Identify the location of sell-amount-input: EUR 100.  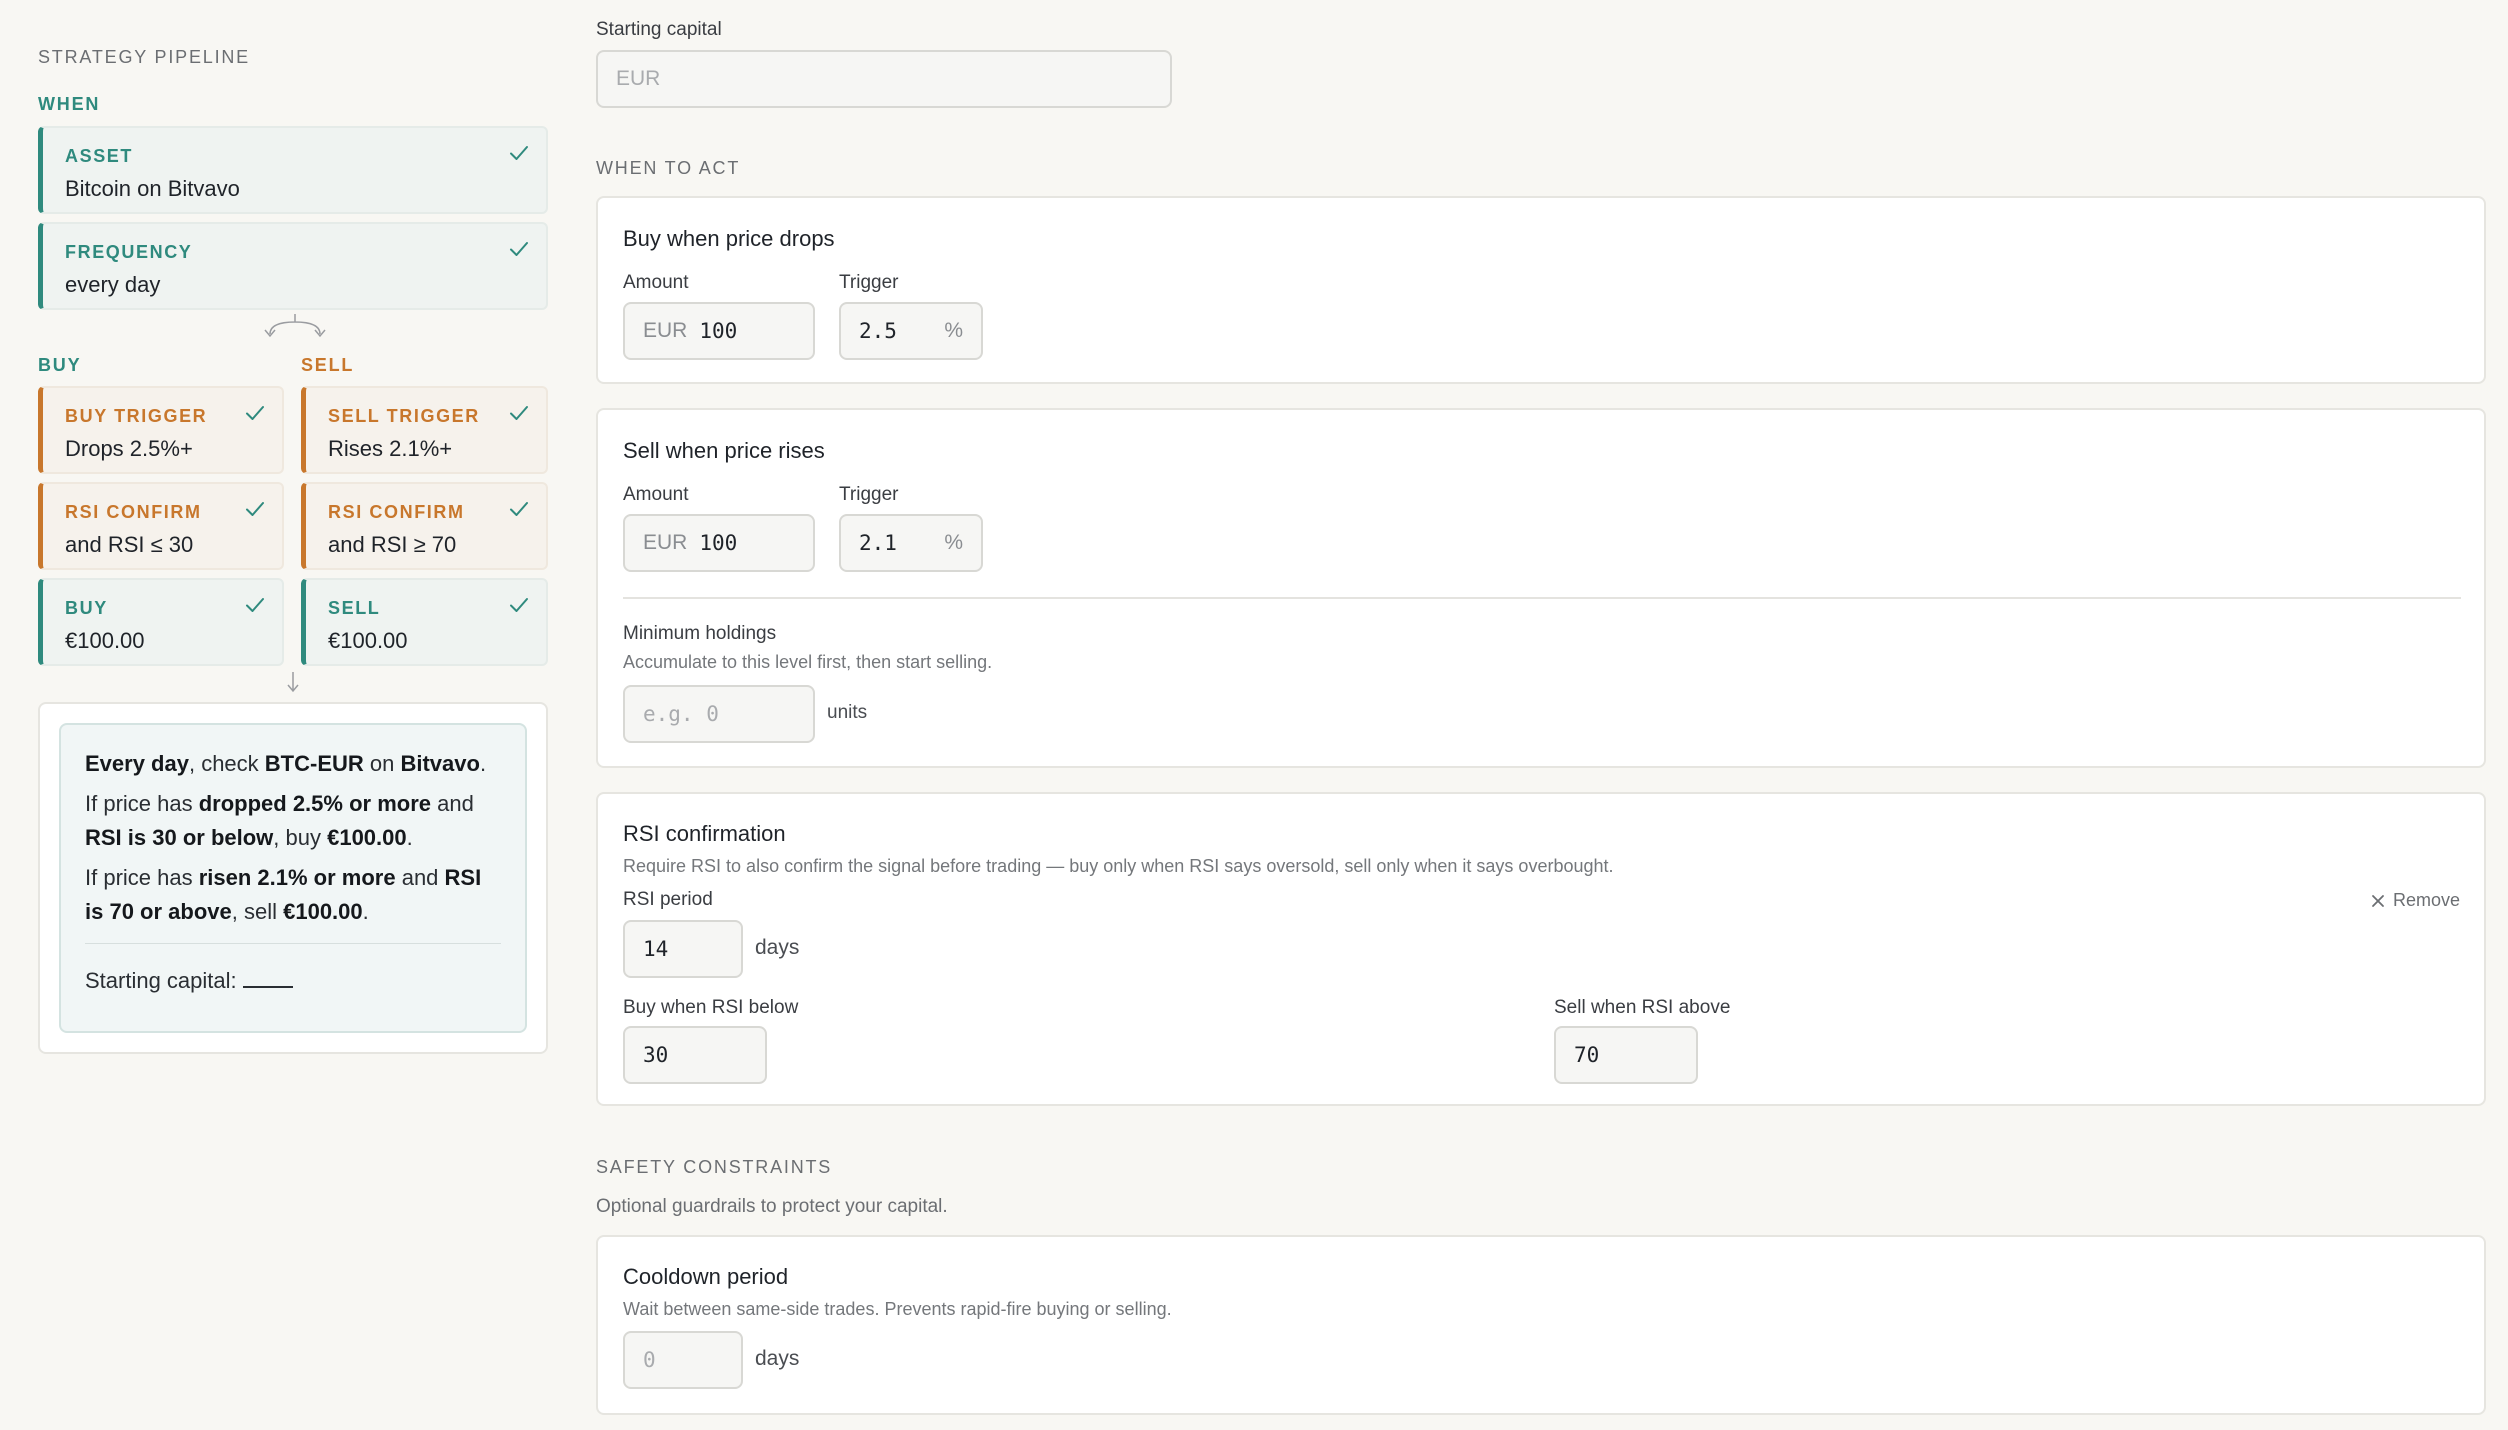
(719, 543).